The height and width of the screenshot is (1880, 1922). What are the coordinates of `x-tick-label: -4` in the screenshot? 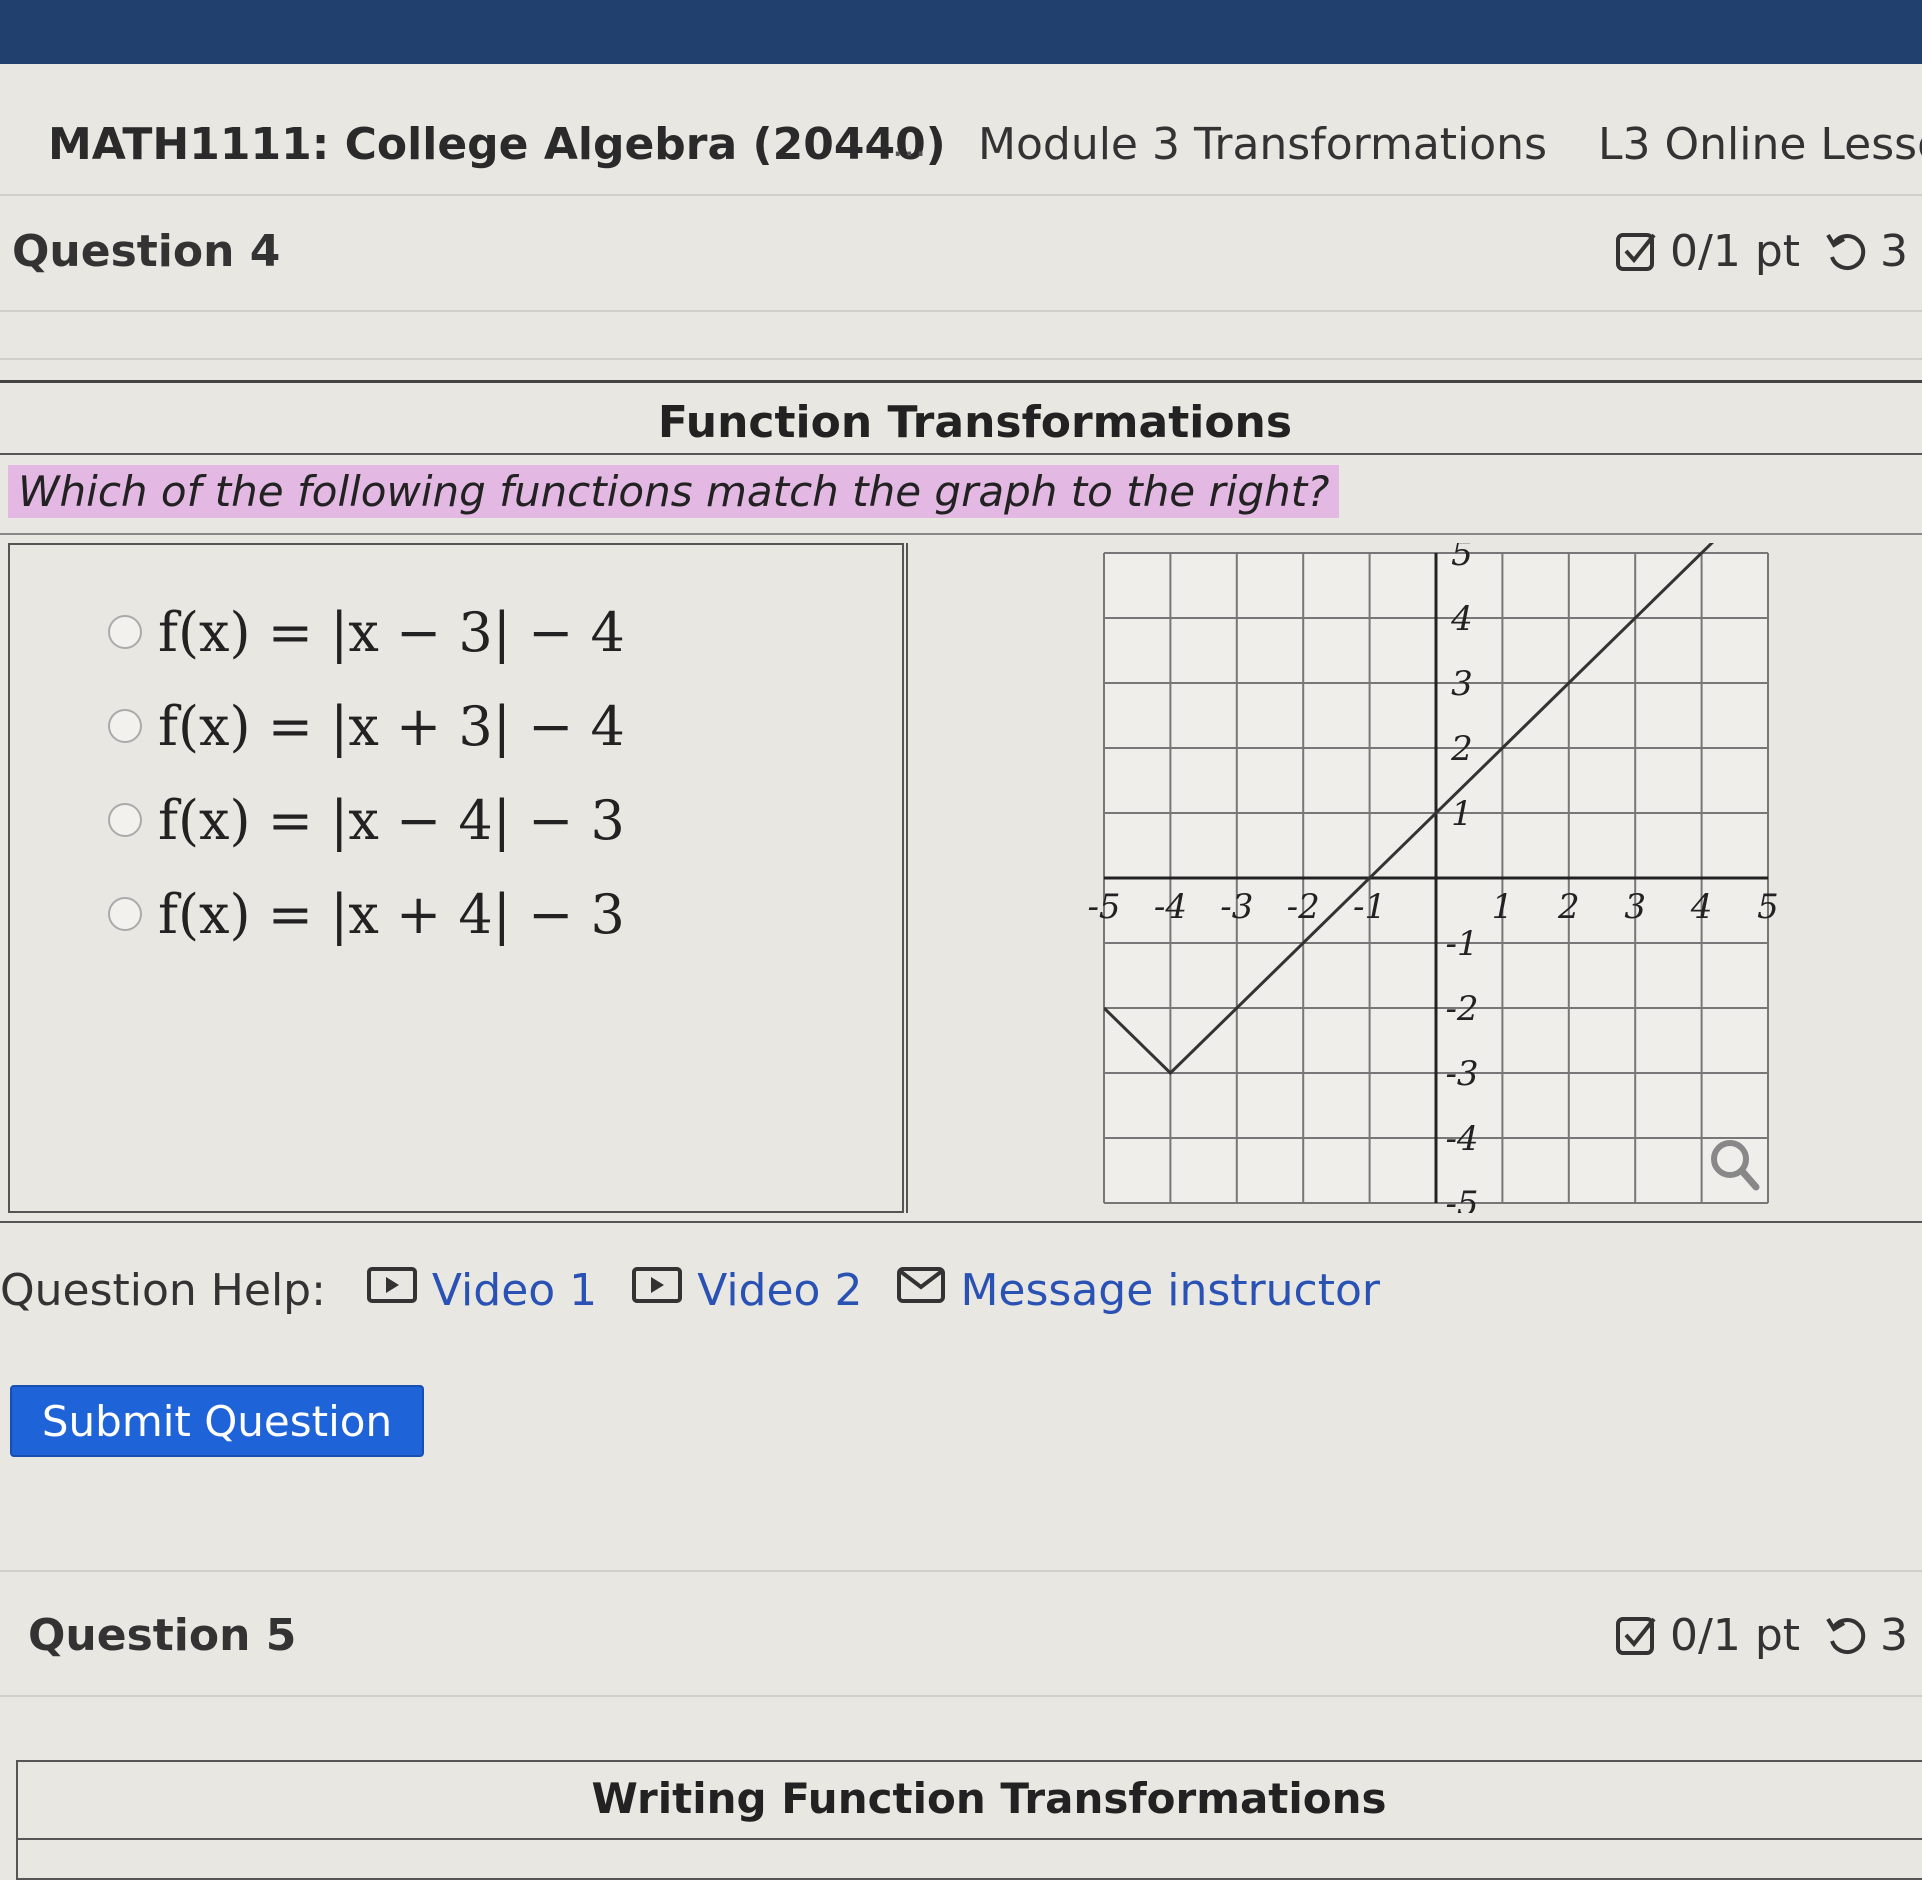 It's located at (1170, 907).